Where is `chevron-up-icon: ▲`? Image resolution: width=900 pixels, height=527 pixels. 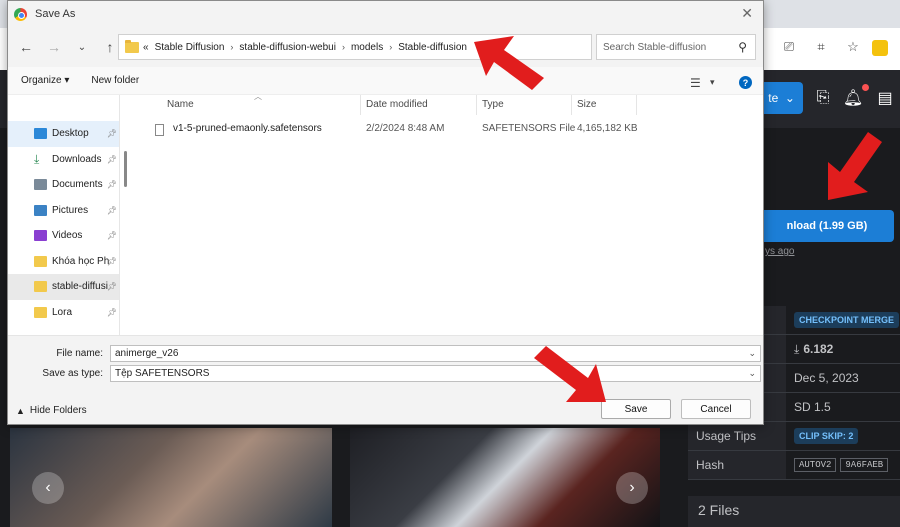 chevron-up-icon: ▲ is located at coordinates (20, 410).